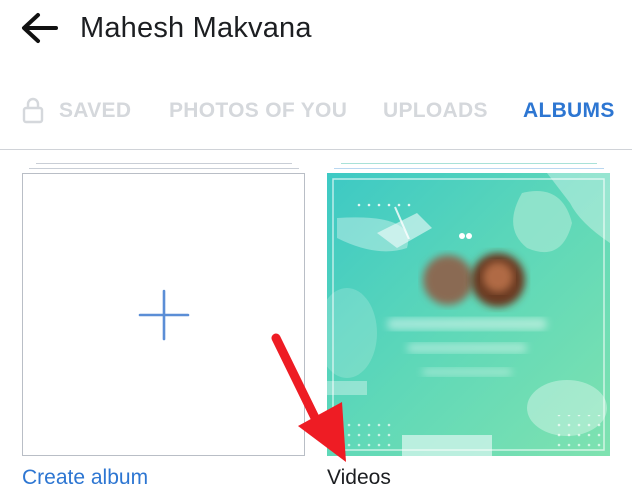  What do you see at coordinates (316, 32) in the screenshot?
I see `top-bar: Mahesh Makvana` at bounding box center [316, 32].